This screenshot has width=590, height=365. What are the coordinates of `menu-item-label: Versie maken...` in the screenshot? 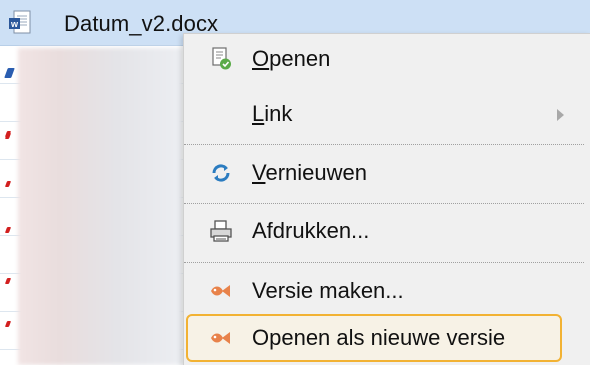 It's located at (328, 290).